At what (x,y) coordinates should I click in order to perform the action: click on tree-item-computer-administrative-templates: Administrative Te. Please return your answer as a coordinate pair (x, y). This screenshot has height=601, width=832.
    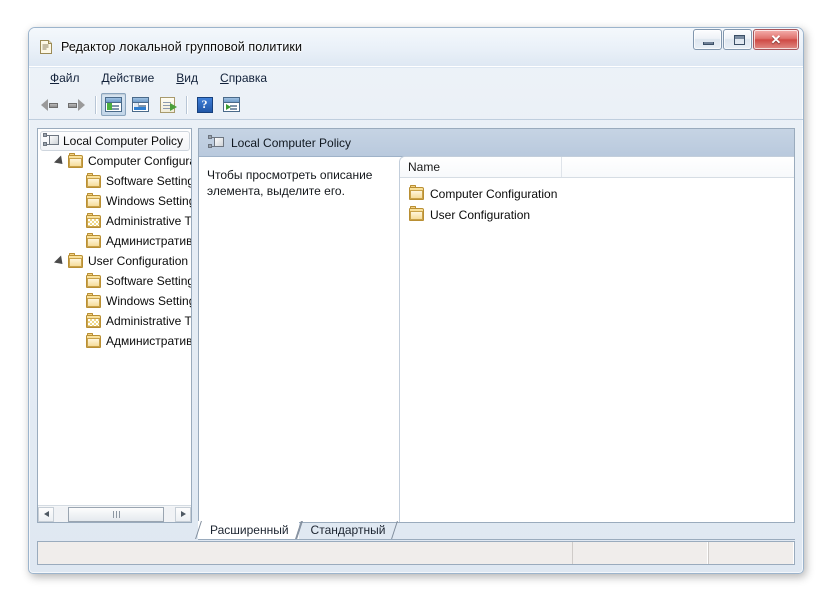
    Looking at the image, I should click on (114, 221).